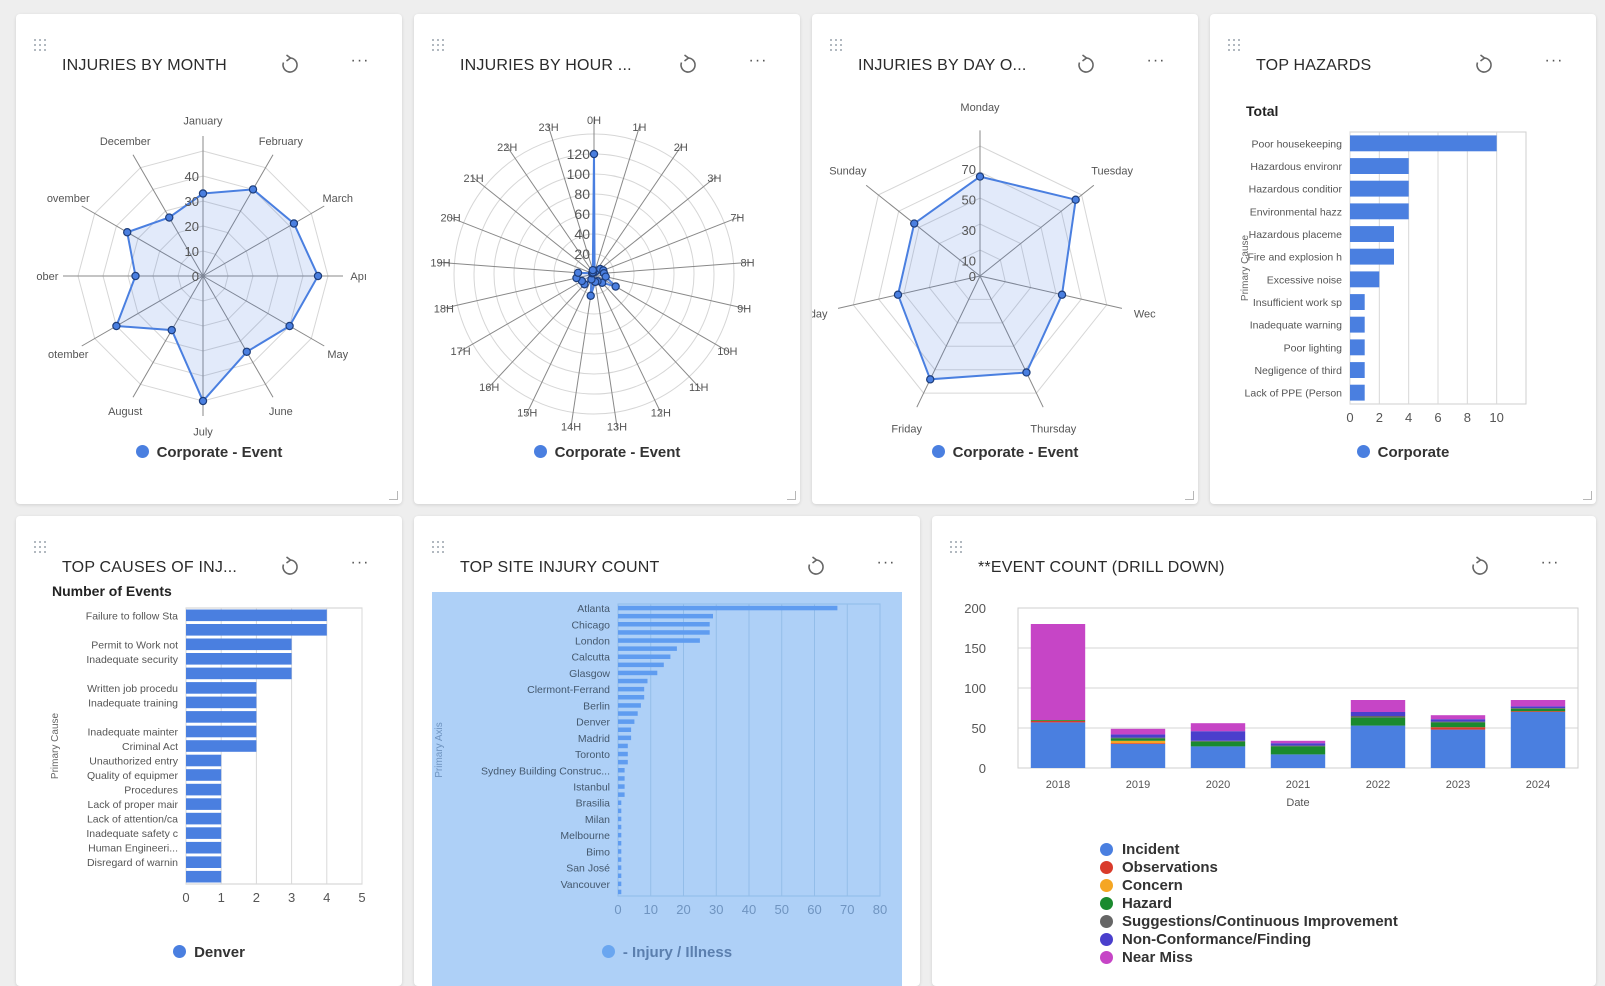 This screenshot has width=1605, height=986. What do you see at coordinates (1145, 315) in the screenshot?
I see `category-label: Wec` at bounding box center [1145, 315].